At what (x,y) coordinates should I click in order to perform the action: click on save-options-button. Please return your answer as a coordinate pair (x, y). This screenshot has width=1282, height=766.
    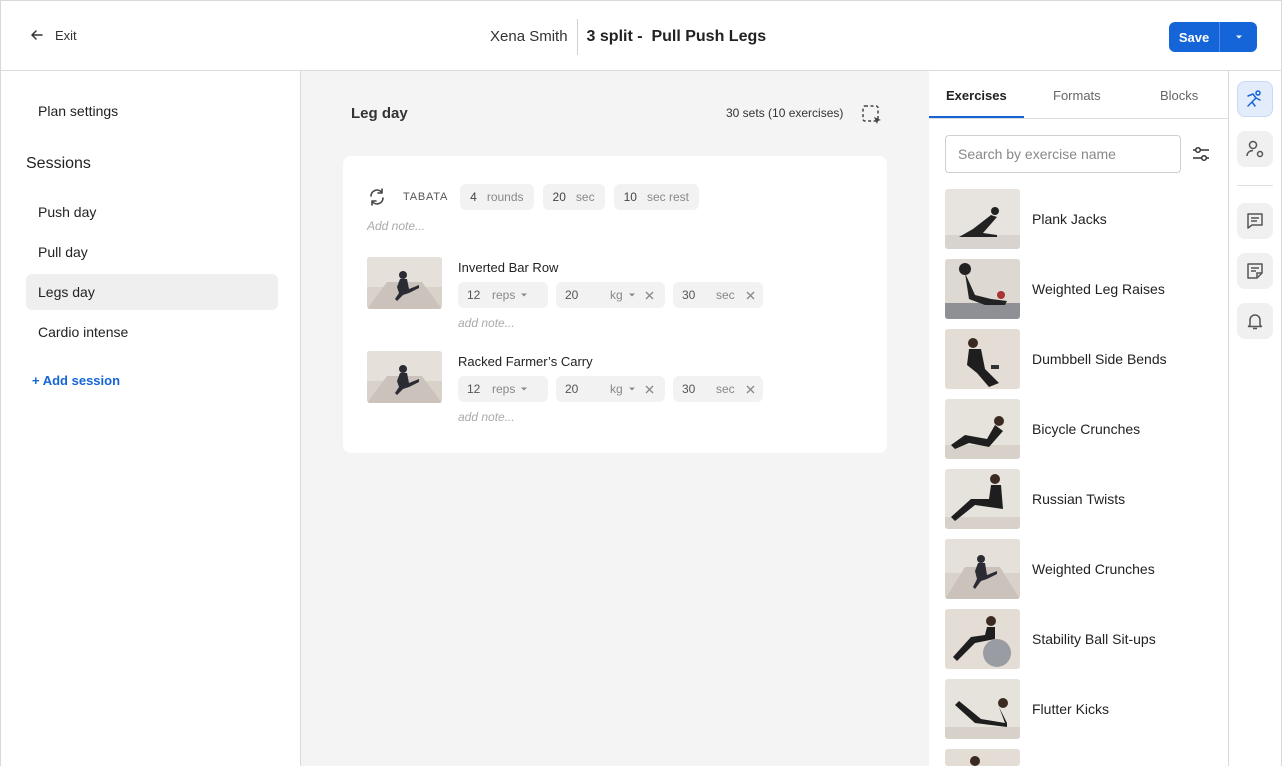
    Looking at the image, I should click on (1238, 37).